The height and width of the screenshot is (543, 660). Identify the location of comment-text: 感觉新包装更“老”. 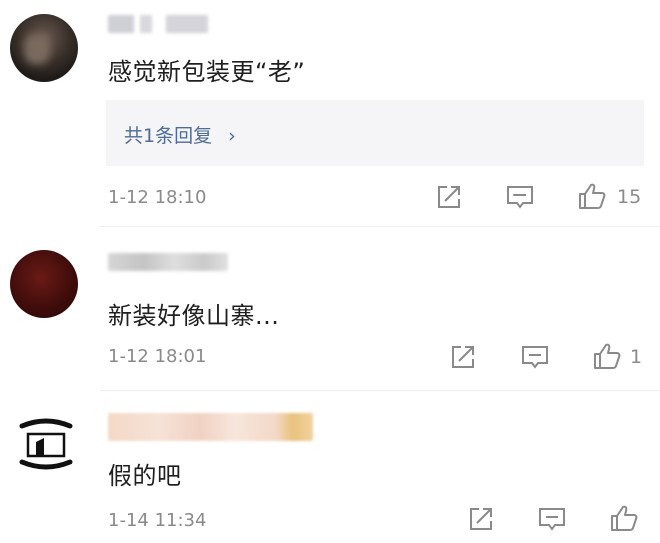
(207, 72).